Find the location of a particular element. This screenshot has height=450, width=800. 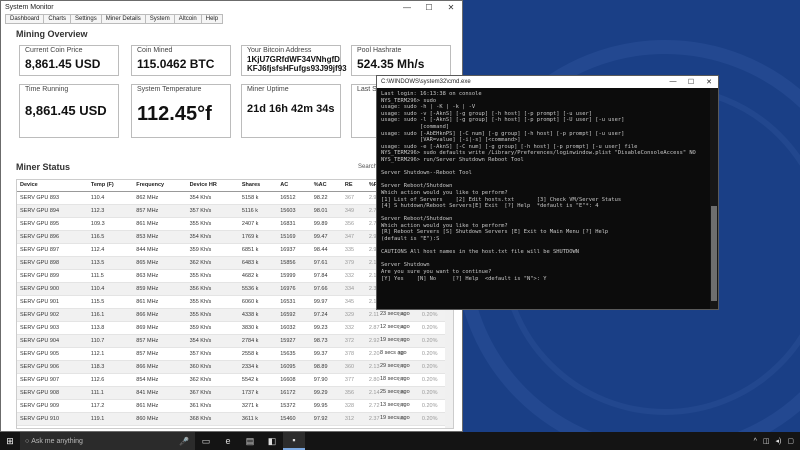

card-label: Coin Mined is located at coordinates (155, 50).